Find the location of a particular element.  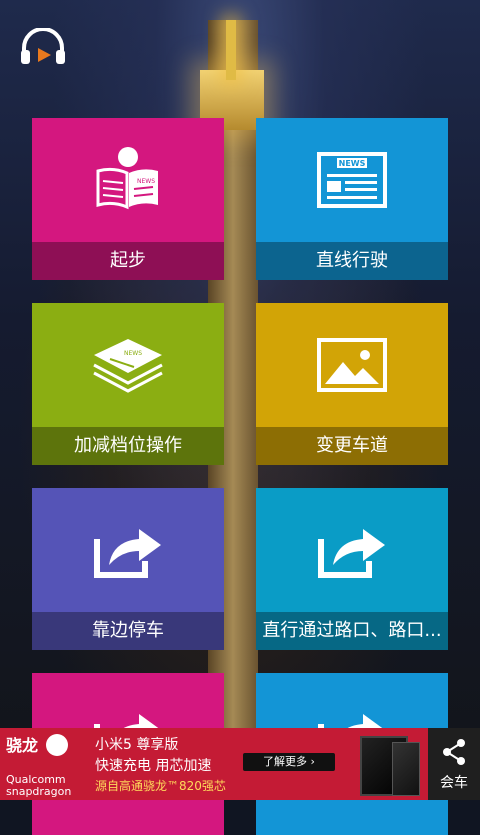

tile-qibu: NEWS 起步 is located at coordinates (128, 199).